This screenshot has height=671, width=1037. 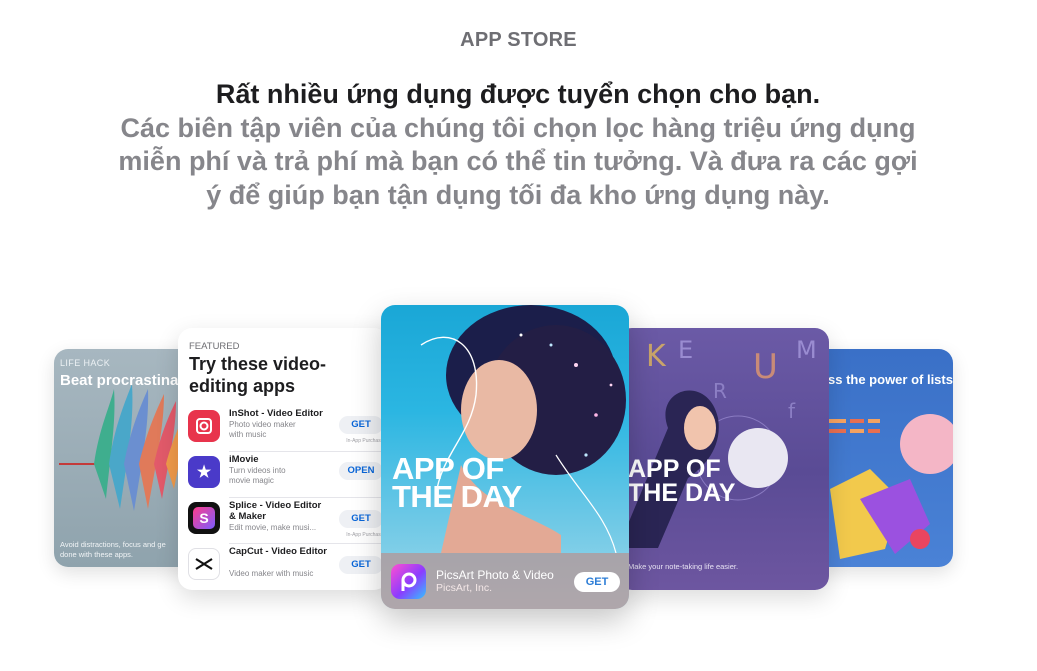 What do you see at coordinates (806, 350) in the screenshot?
I see `svg-text: M` at bounding box center [806, 350].